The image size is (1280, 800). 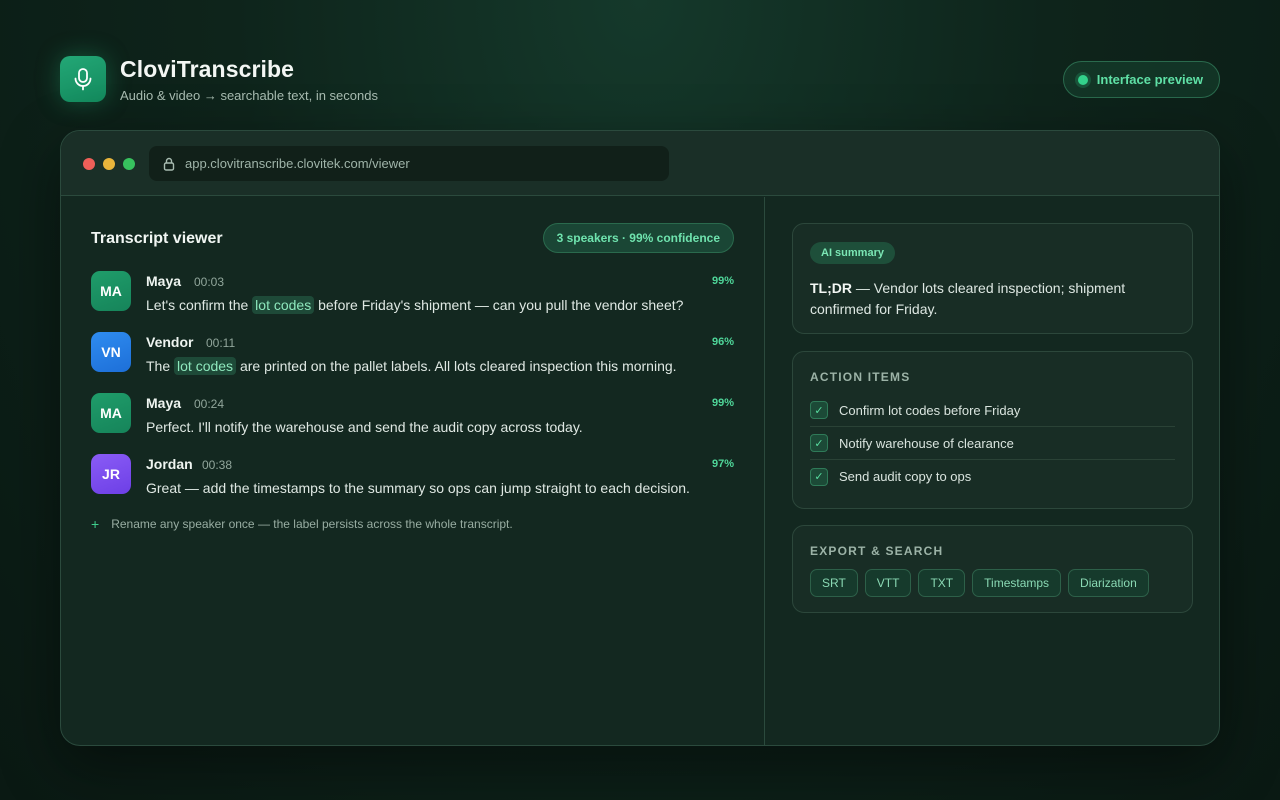 What do you see at coordinates (89, 164) in the screenshot?
I see `close-window-button` at bounding box center [89, 164].